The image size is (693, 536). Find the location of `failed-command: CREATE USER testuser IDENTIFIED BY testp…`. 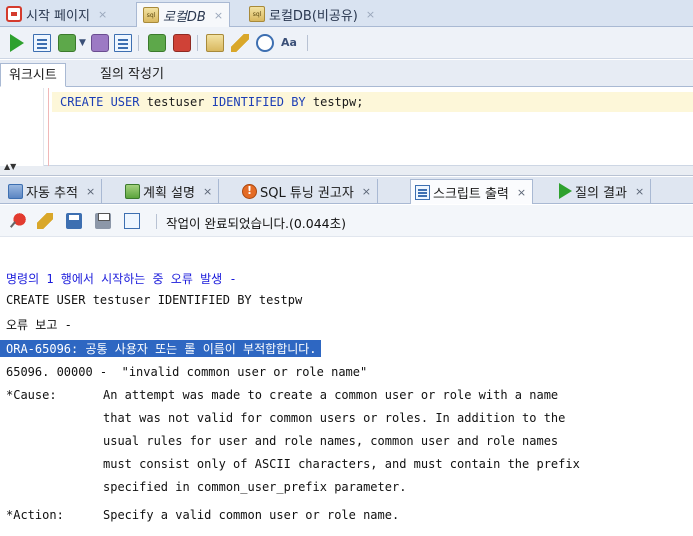

failed-command: CREATE USER testuser IDENTIFIED BY testp… is located at coordinates (154, 300).